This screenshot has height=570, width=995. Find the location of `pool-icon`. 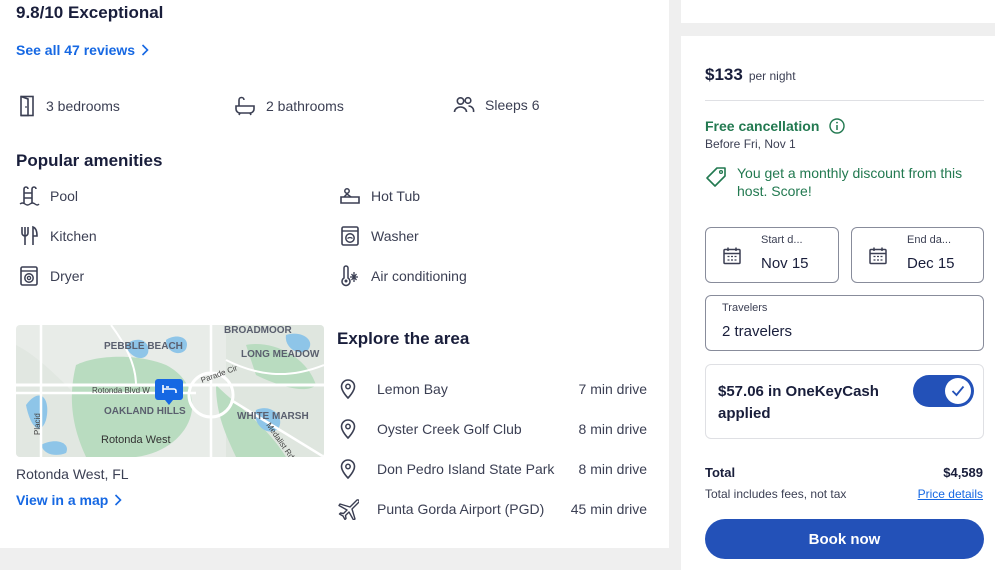

pool-icon is located at coordinates (29, 196).